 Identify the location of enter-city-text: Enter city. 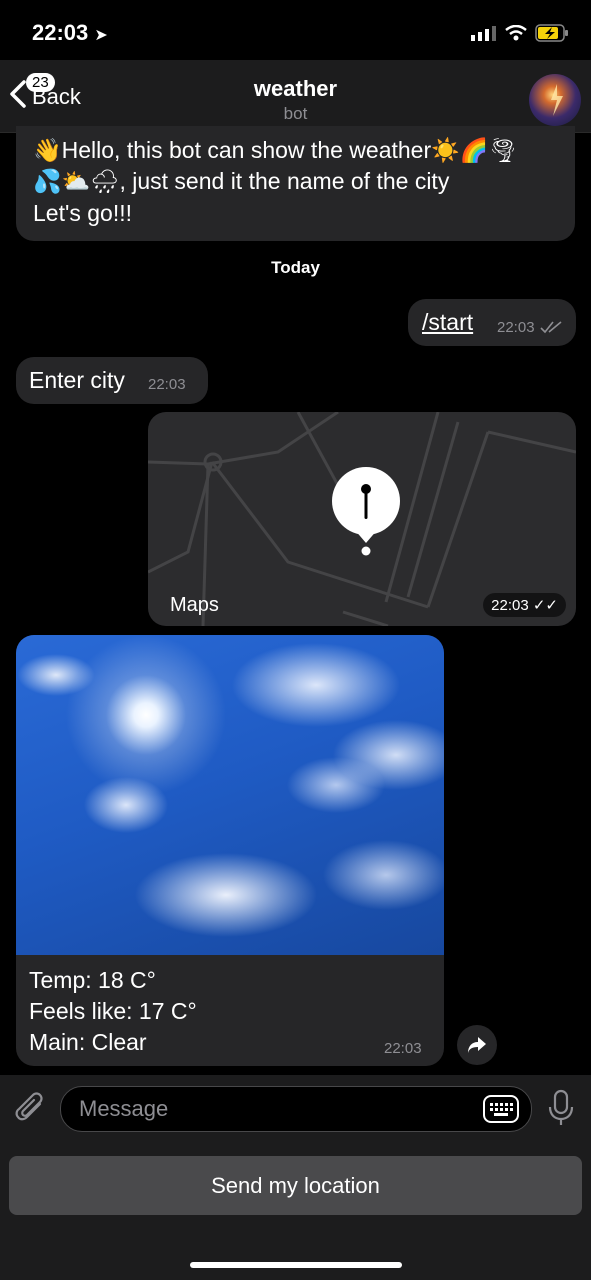
(77, 380).